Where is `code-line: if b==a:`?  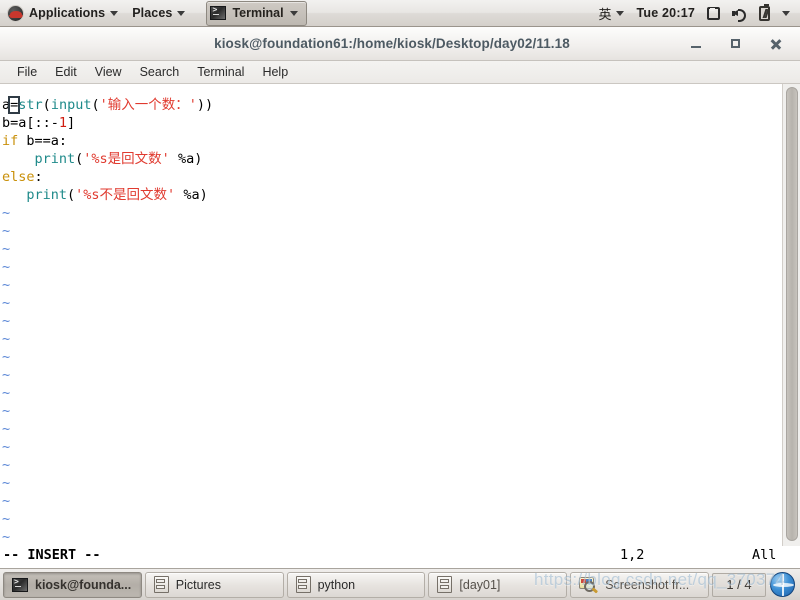 code-line: if b==a: is located at coordinates (107, 141).